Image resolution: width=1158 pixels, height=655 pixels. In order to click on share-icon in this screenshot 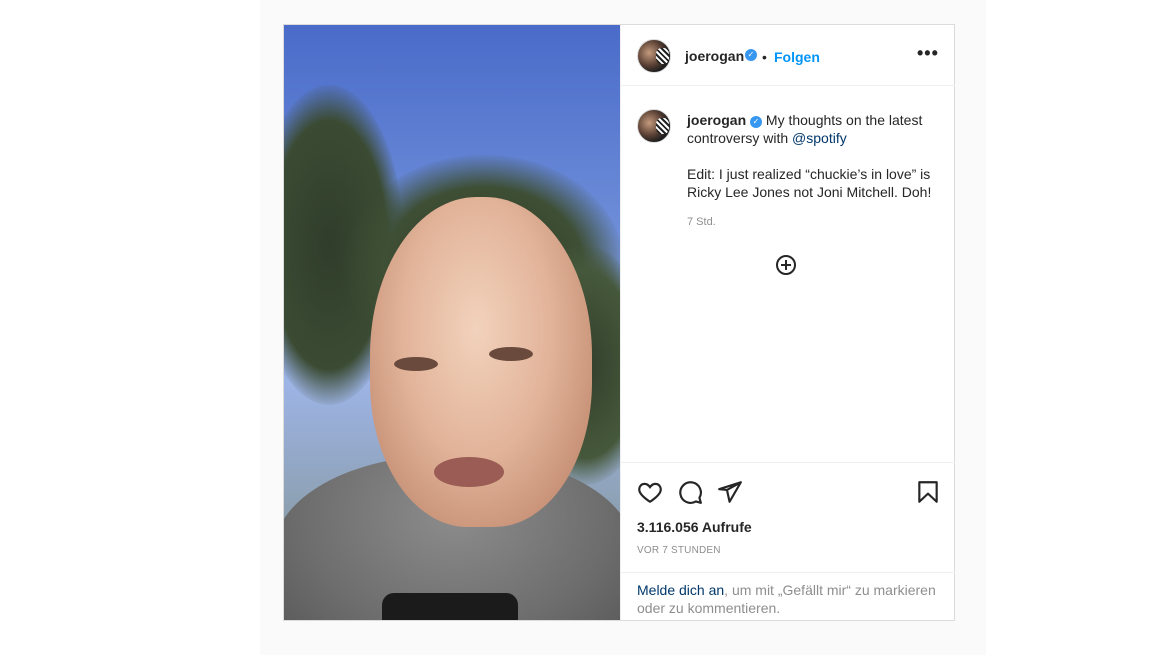, I will do `click(730, 492)`.